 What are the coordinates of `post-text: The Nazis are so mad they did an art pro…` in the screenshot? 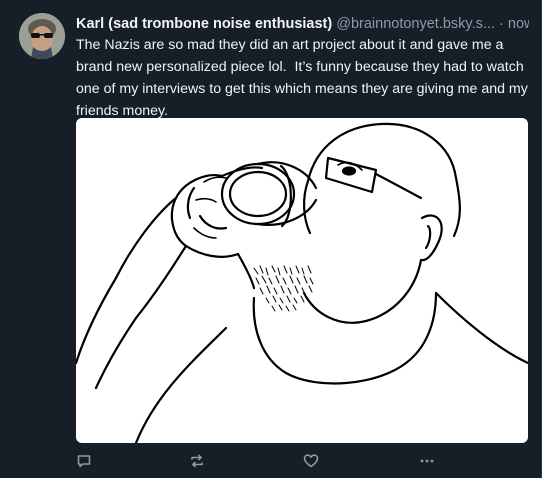 It's located at (304, 78).